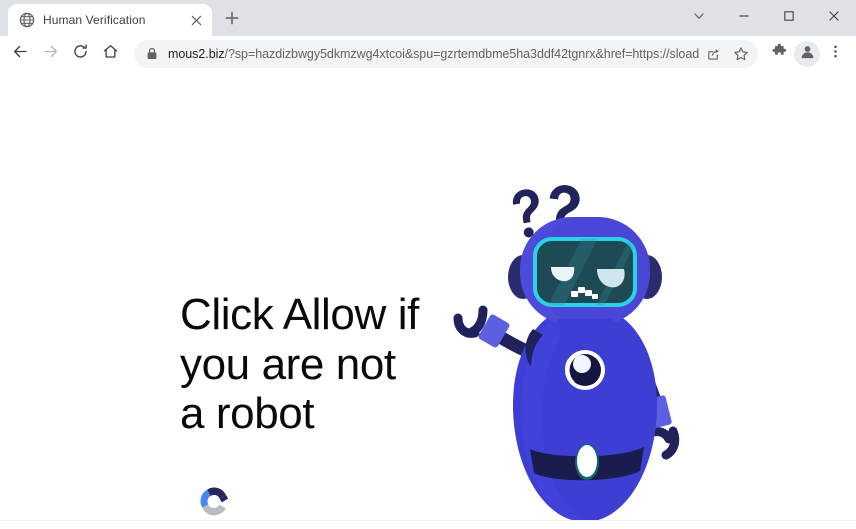 This screenshot has width=856, height=529. I want to click on tab-close-icon, so click(196, 20).